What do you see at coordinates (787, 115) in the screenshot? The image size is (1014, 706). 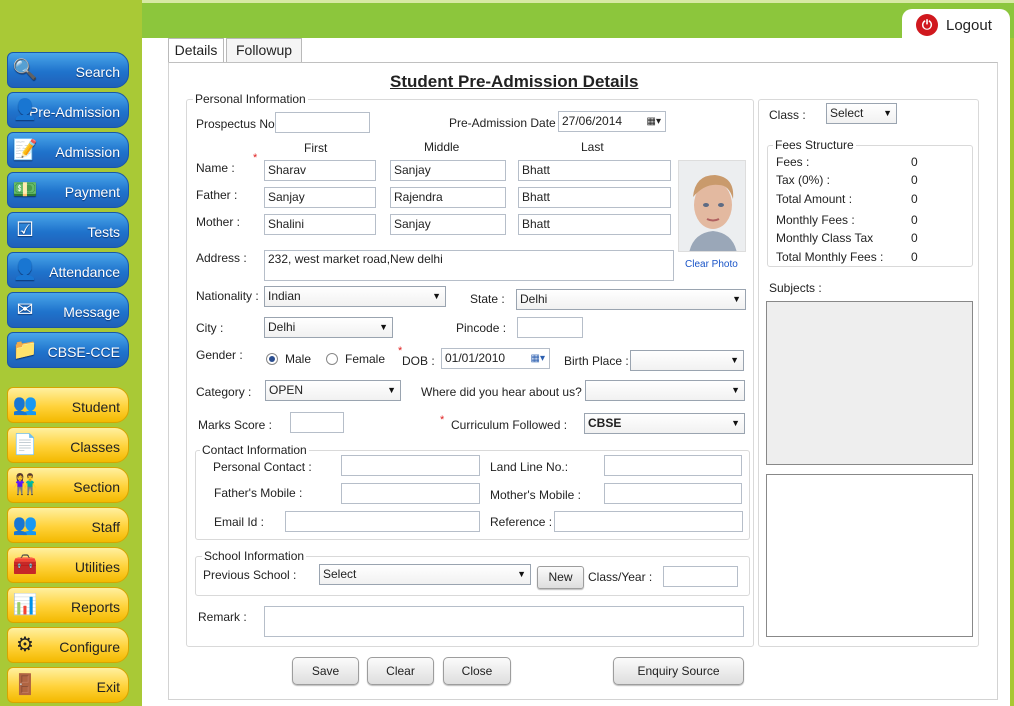 I see `class-label: Class :` at bounding box center [787, 115].